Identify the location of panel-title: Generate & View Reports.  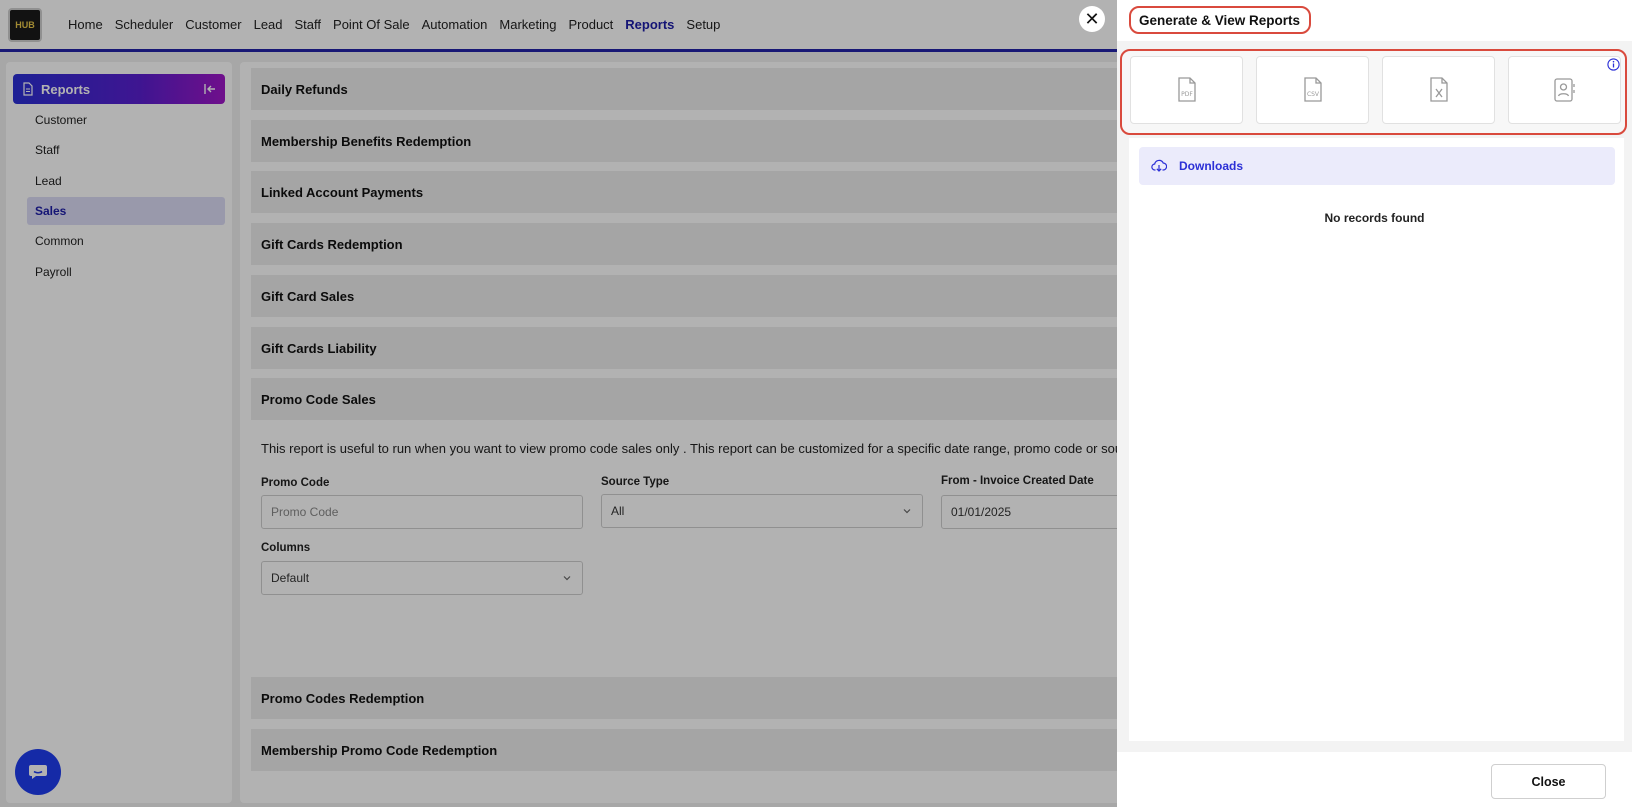
(1220, 20).